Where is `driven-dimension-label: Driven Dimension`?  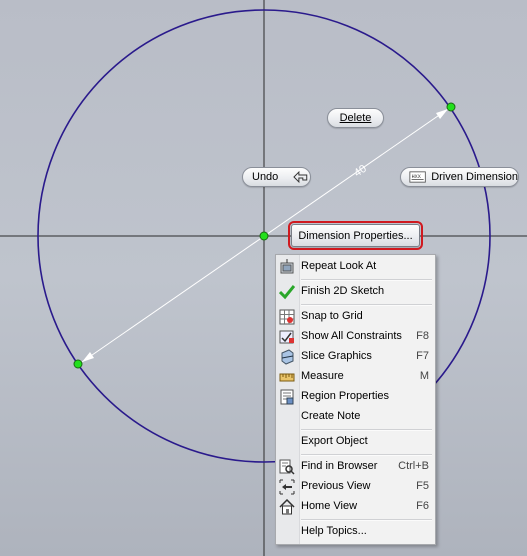 driven-dimension-label: Driven Dimension is located at coordinates (474, 177).